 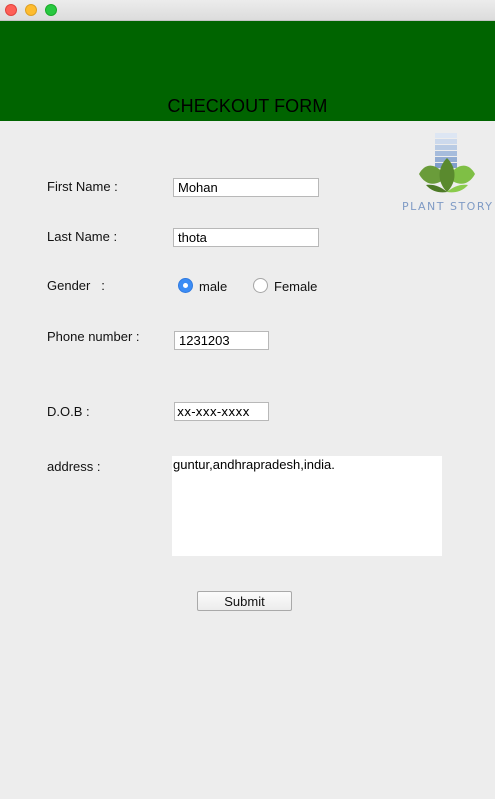 What do you see at coordinates (74, 466) in the screenshot?
I see `address-label: address :` at bounding box center [74, 466].